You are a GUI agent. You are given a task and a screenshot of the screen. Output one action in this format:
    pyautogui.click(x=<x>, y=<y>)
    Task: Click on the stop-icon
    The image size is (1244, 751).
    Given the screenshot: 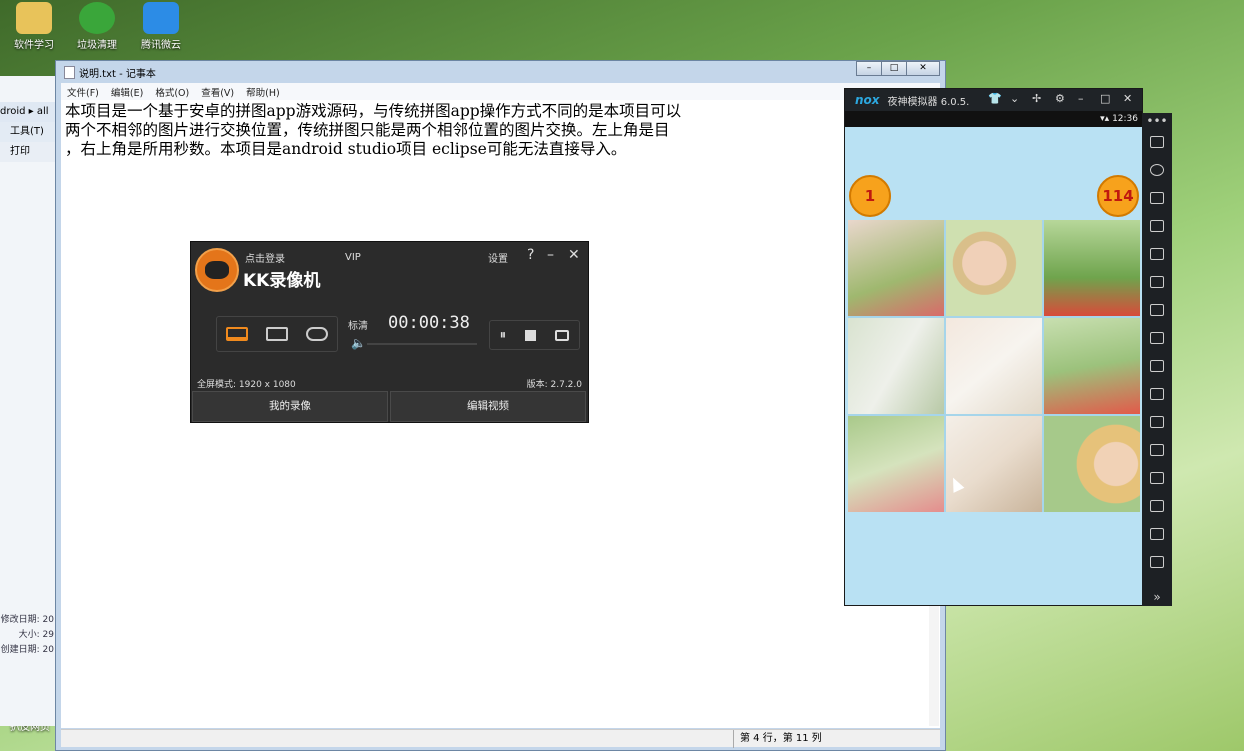 What is the action you would take?
    pyautogui.click(x=531, y=335)
    